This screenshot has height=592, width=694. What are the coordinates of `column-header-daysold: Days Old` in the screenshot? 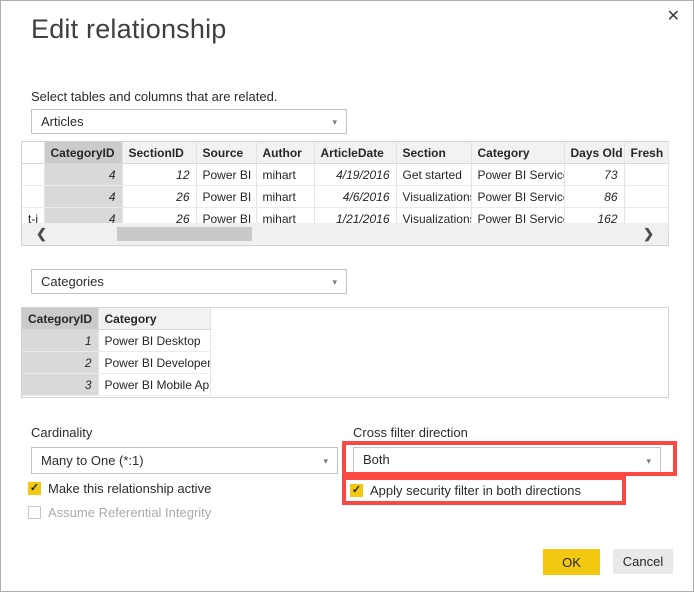 It's located at (594, 153).